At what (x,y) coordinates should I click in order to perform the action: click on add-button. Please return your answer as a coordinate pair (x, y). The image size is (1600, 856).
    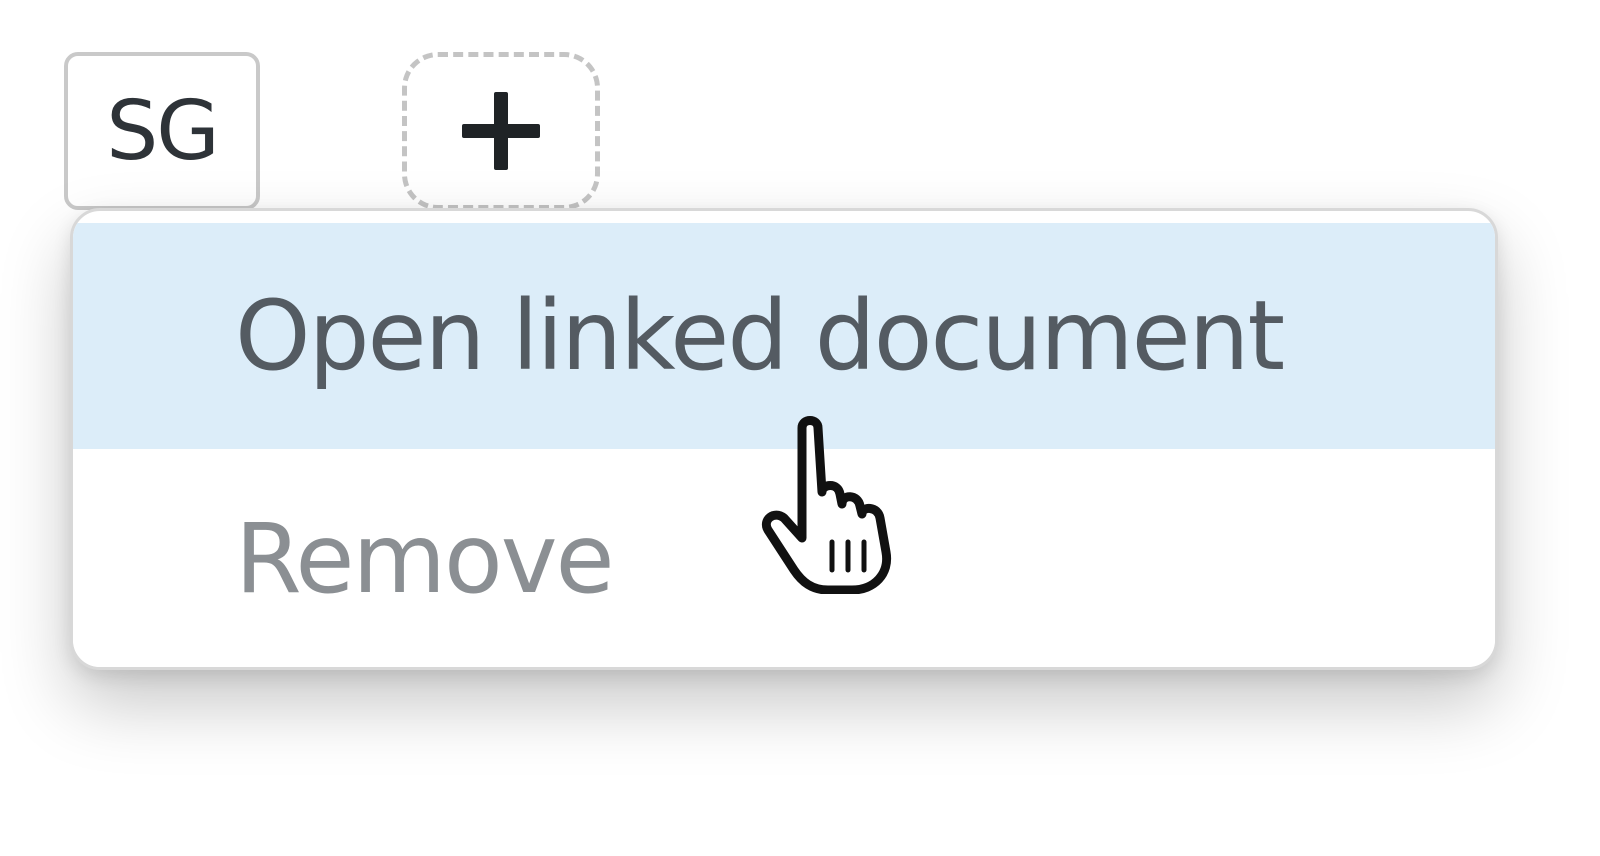
    Looking at the image, I should click on (501, 131).